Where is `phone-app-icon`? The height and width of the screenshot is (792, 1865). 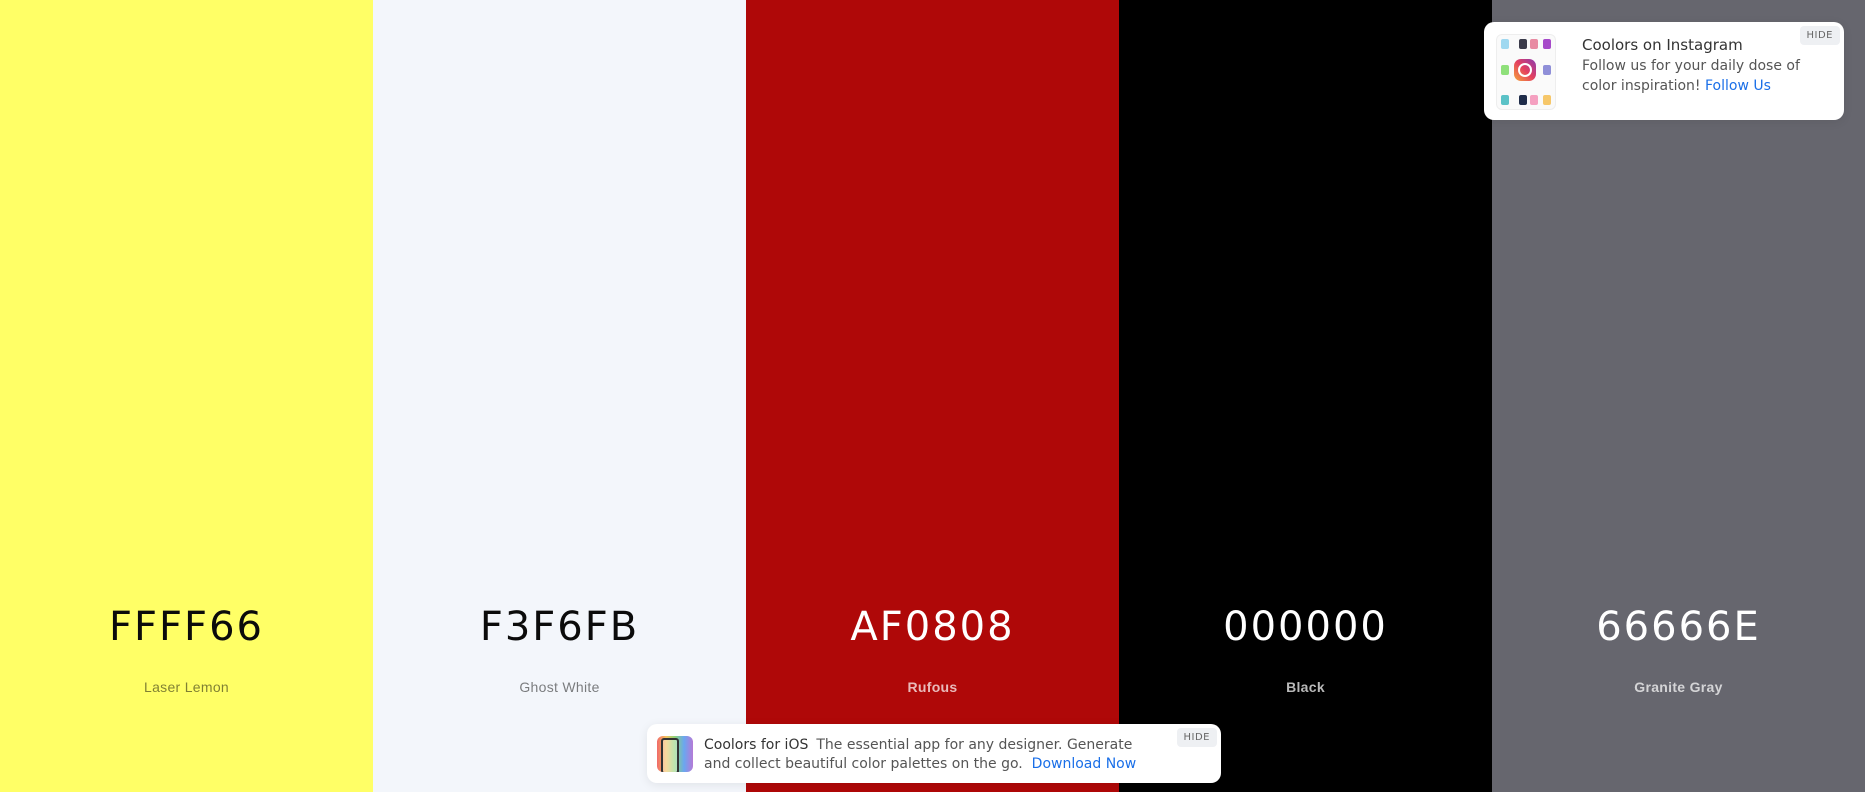
phone-app-icon is located at coordinates (675, 754).